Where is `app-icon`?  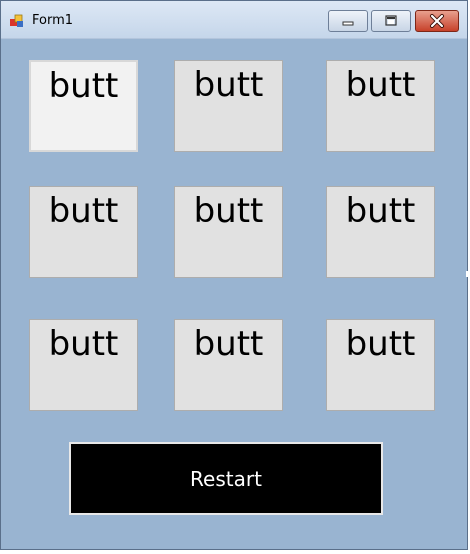 app-icon is located at coordinates (16, 20).